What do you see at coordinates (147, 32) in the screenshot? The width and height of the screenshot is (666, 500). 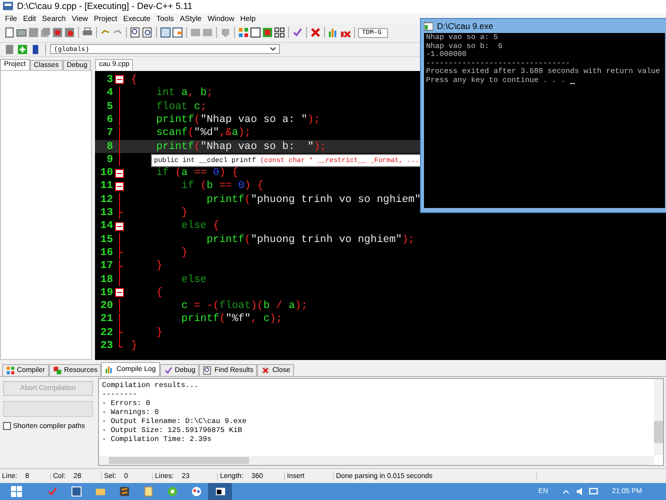 I see `replace-icon` at bounding box center [147, 32].